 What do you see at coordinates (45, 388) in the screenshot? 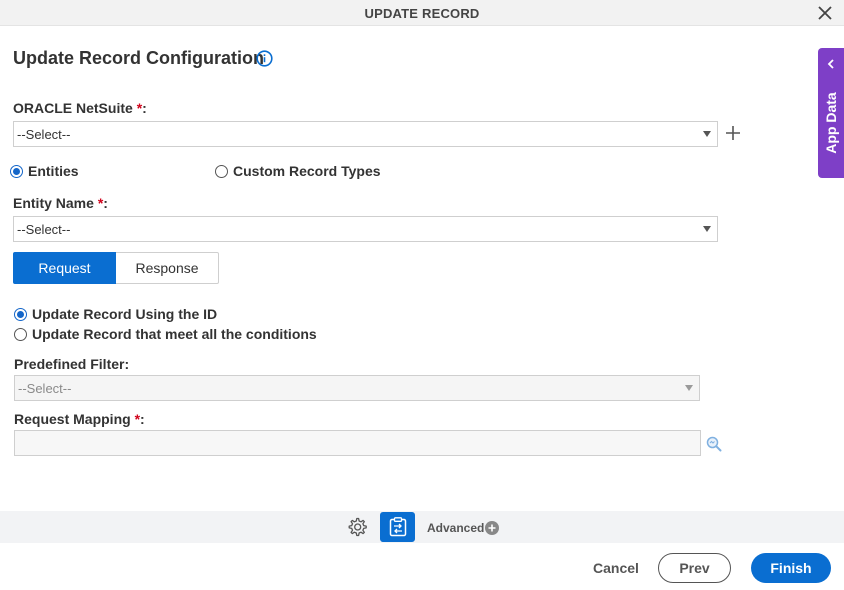
I see `predefined-filter-select-value: --Select--` at bounding box center [45, 388].